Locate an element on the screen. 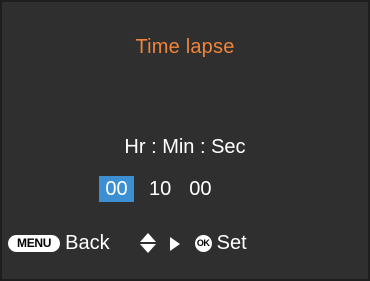 The width and height of the screenshot is (370, 281). minutes-field: 10 is located at coordinates (160, 189).